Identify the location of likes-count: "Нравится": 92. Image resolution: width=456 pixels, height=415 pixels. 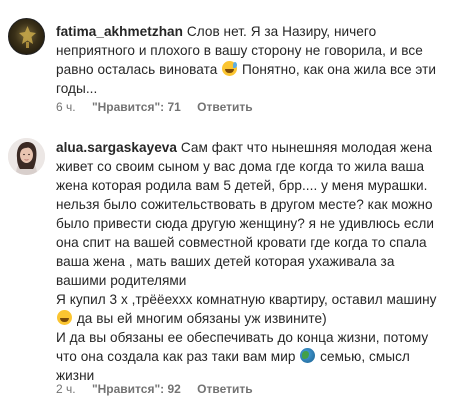
(136, 389).